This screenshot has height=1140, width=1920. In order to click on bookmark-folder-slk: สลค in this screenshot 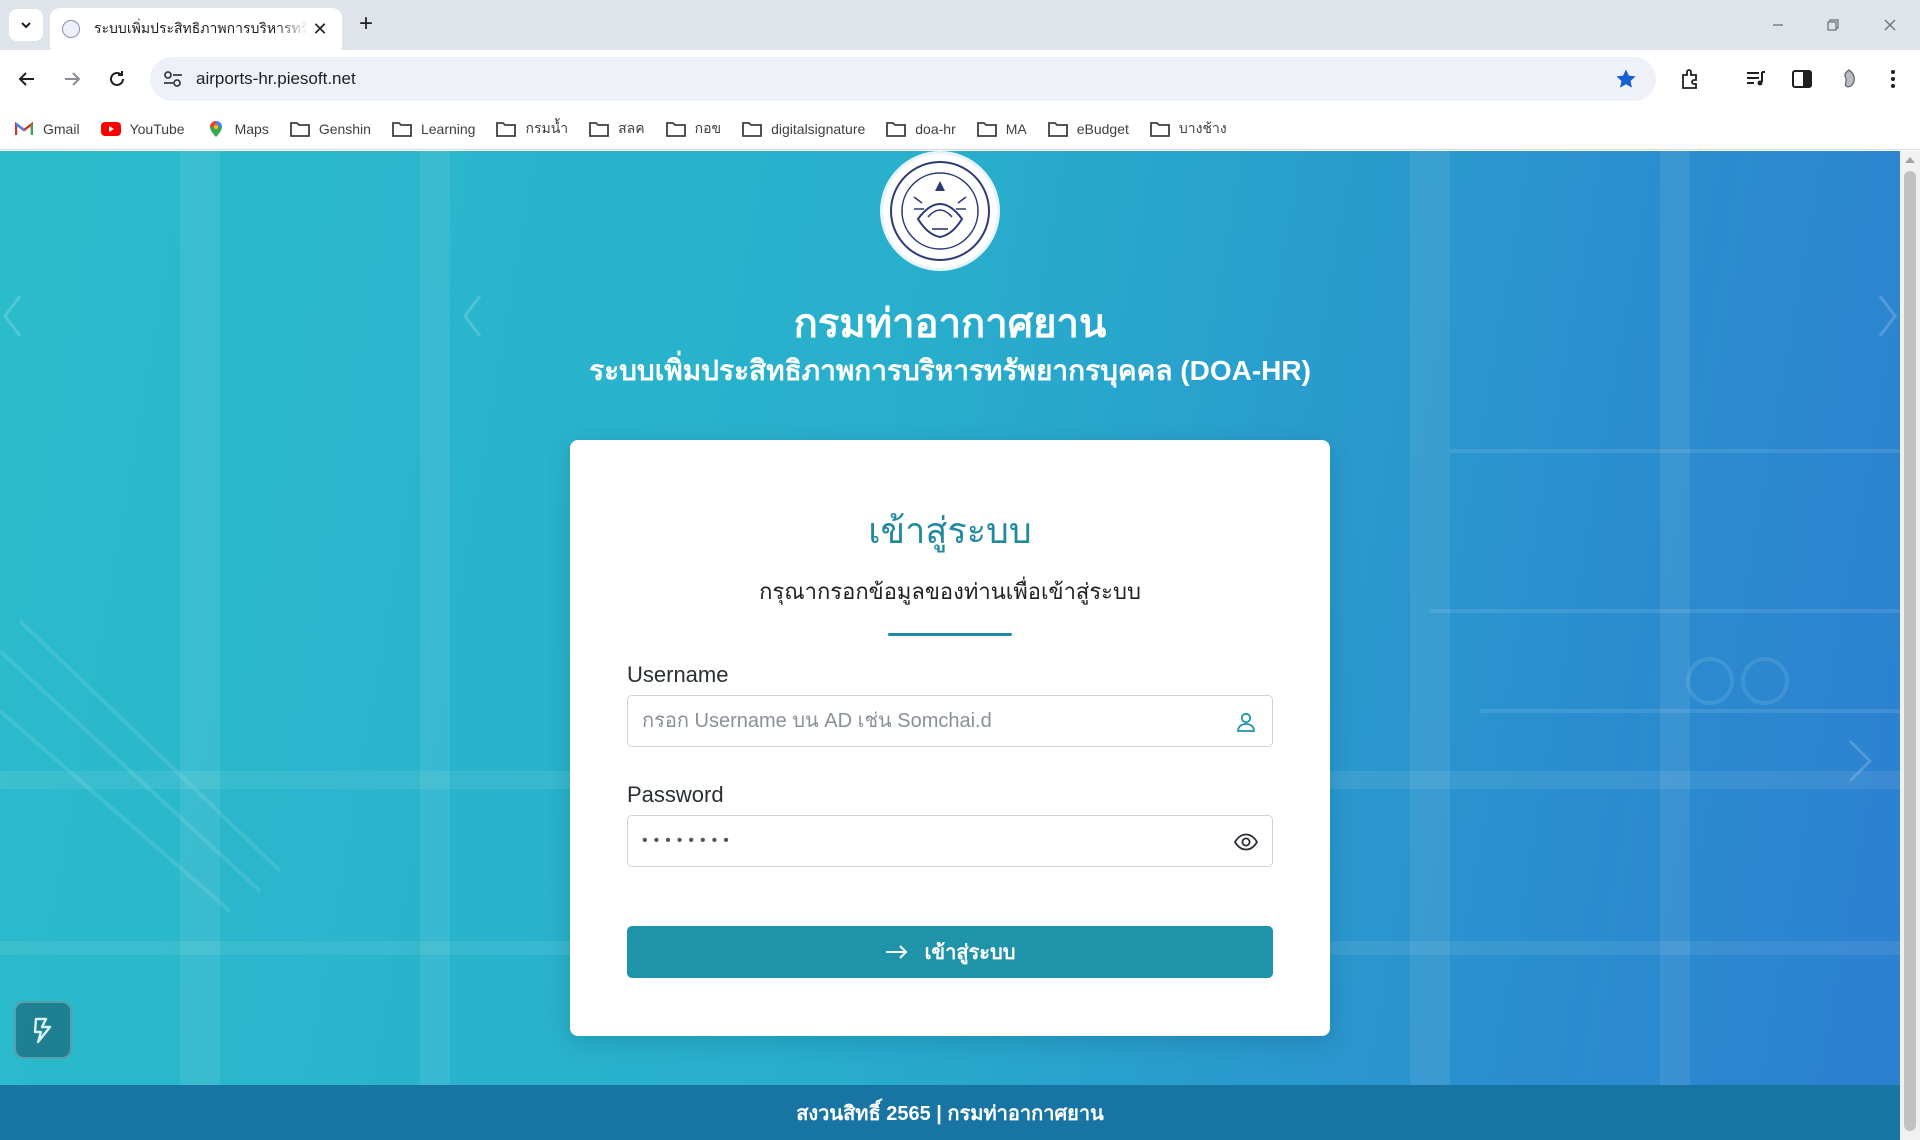, I will do `click(617, 129)`.